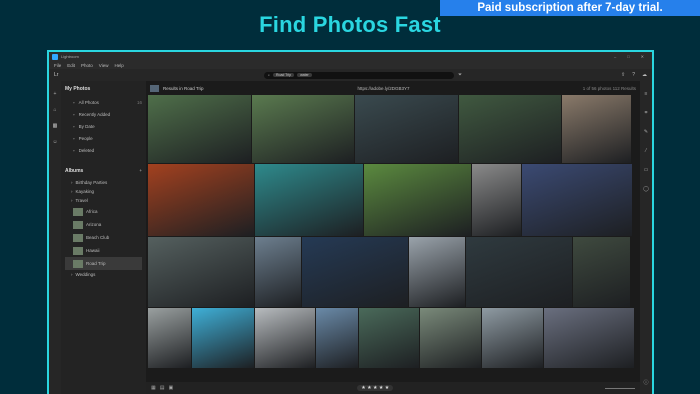  What do you see at coordinates (642, 56) in the screenshot?
I see `close-icon: ✕` at bounding box center [642, 56].